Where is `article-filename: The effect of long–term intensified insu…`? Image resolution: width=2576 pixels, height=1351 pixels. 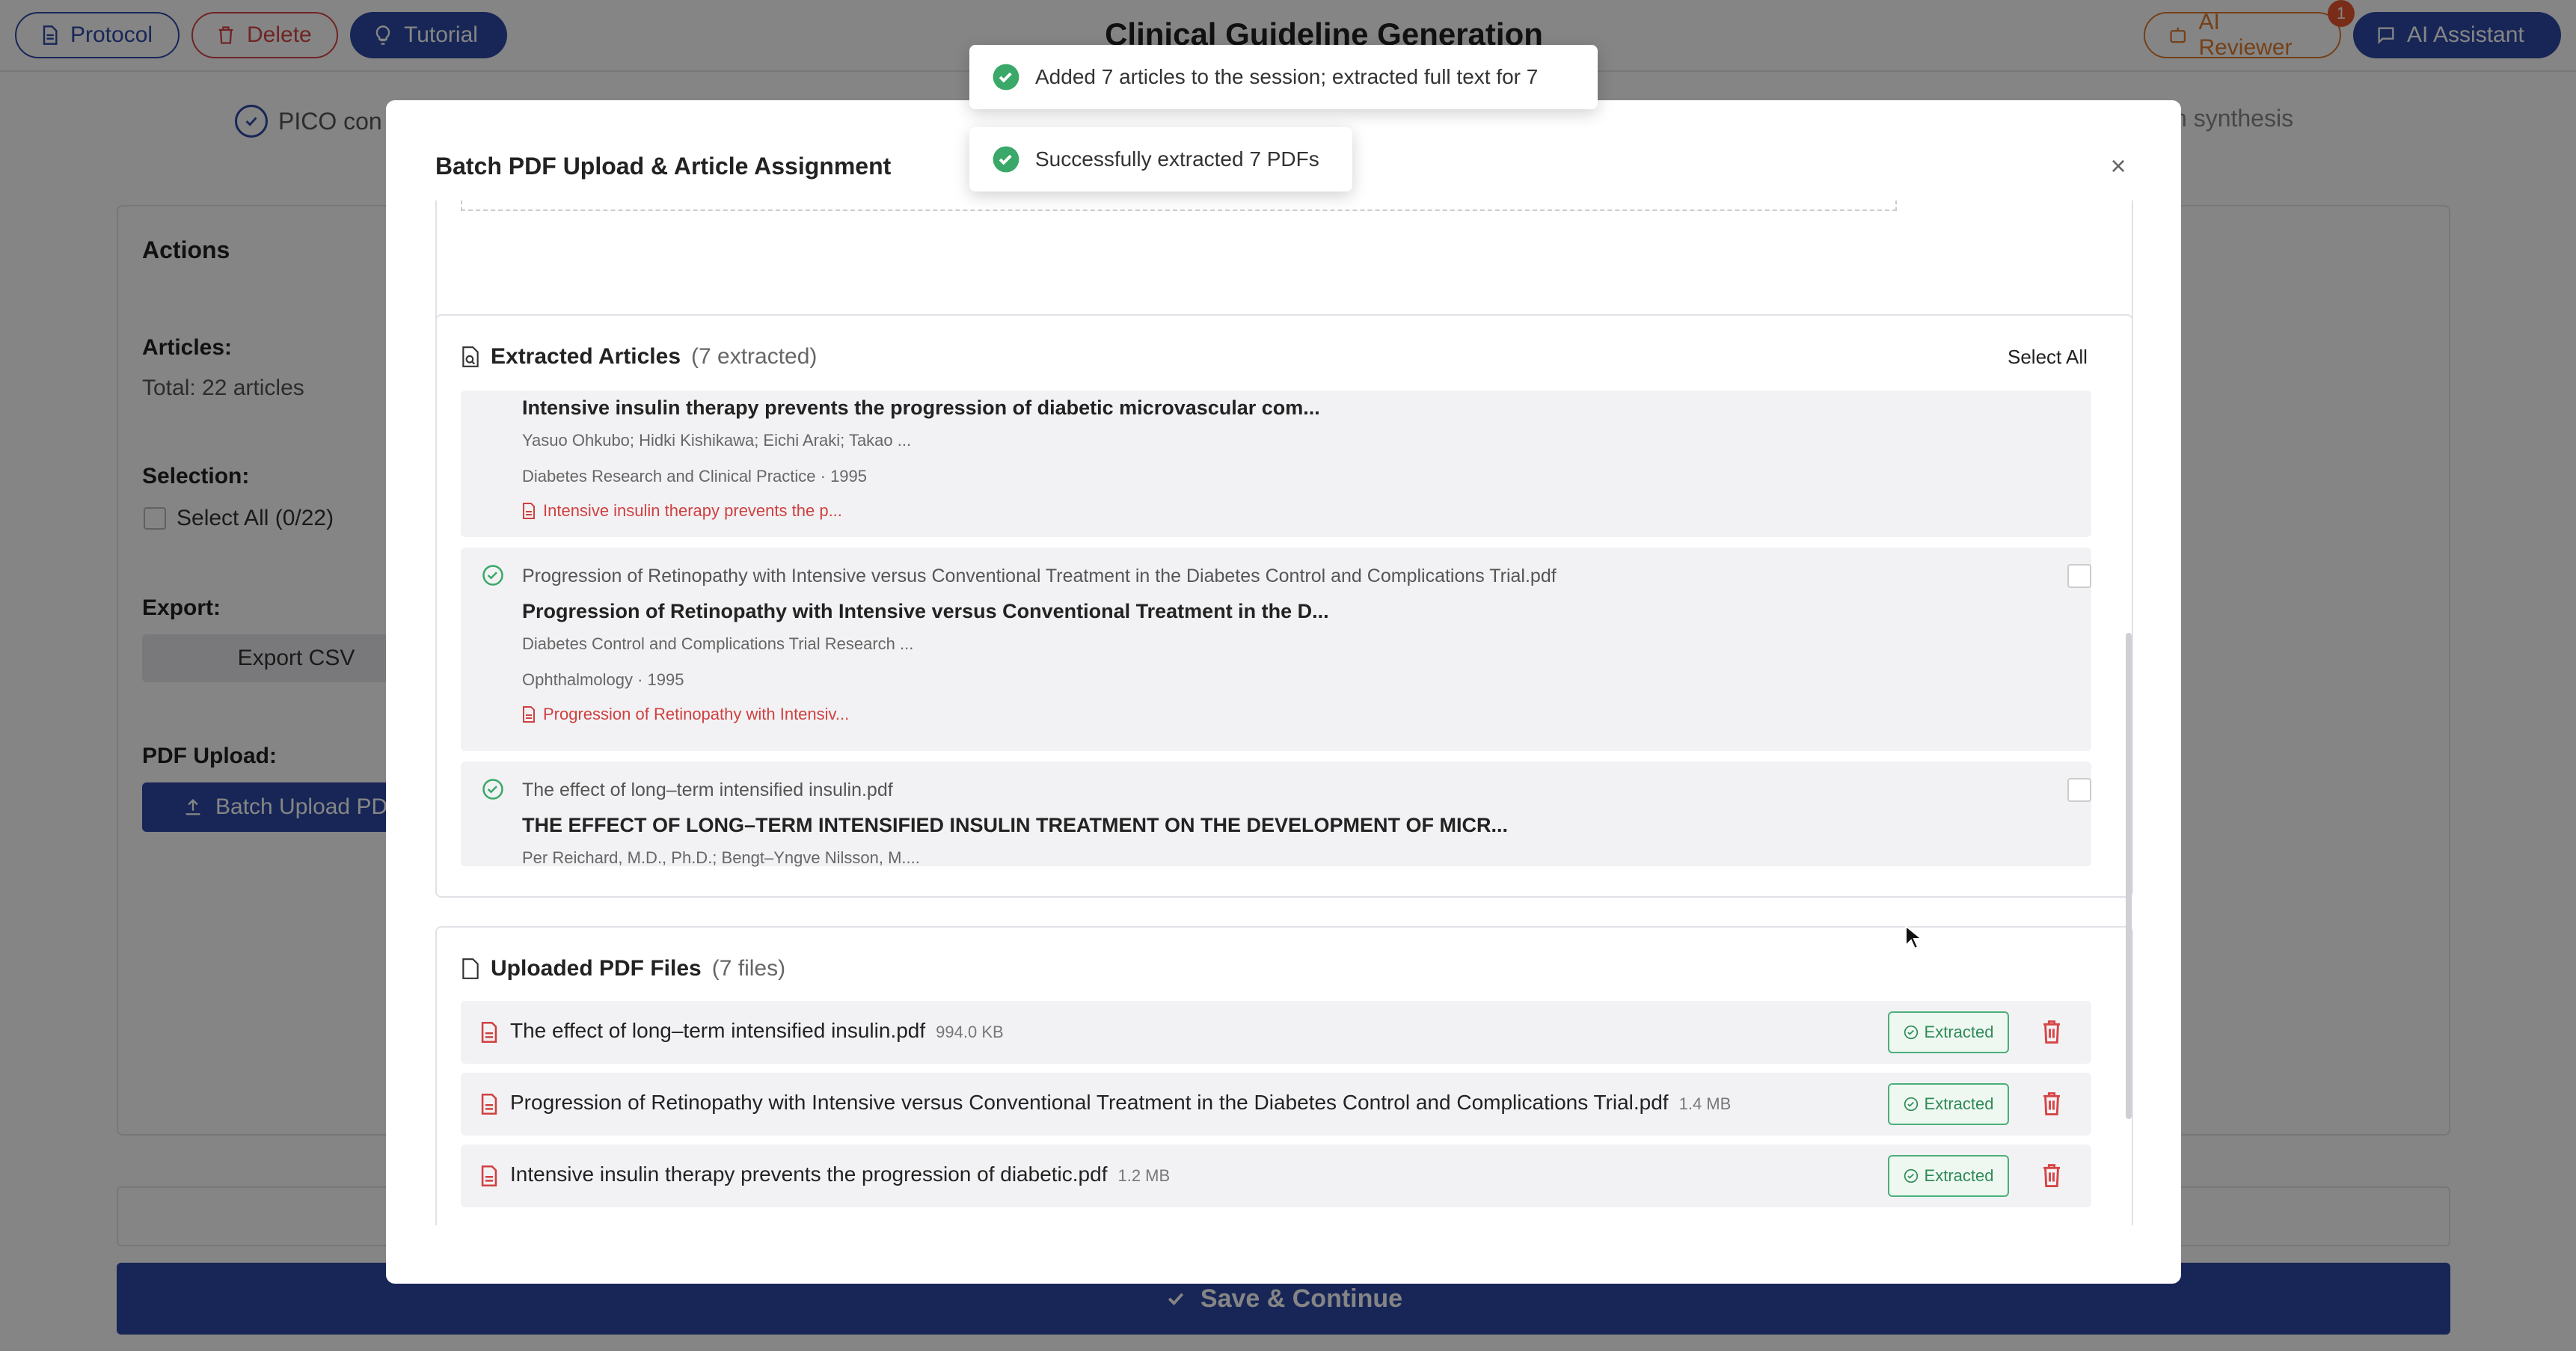 article-filename: The effect of long–term intensified insu… is located at coordinates (707, 789).